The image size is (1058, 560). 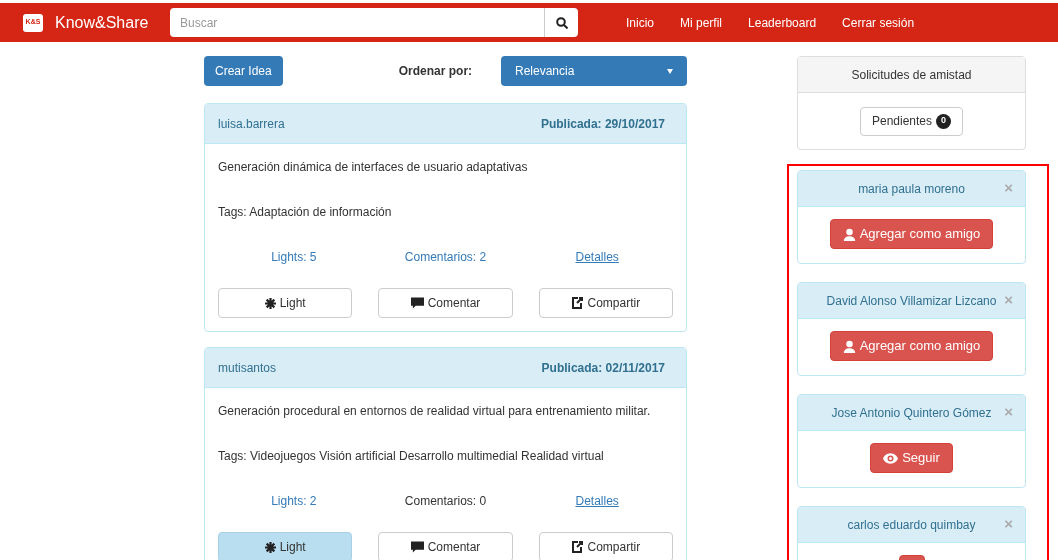 I want to click on eye-icon, so click(x=891, y=458).